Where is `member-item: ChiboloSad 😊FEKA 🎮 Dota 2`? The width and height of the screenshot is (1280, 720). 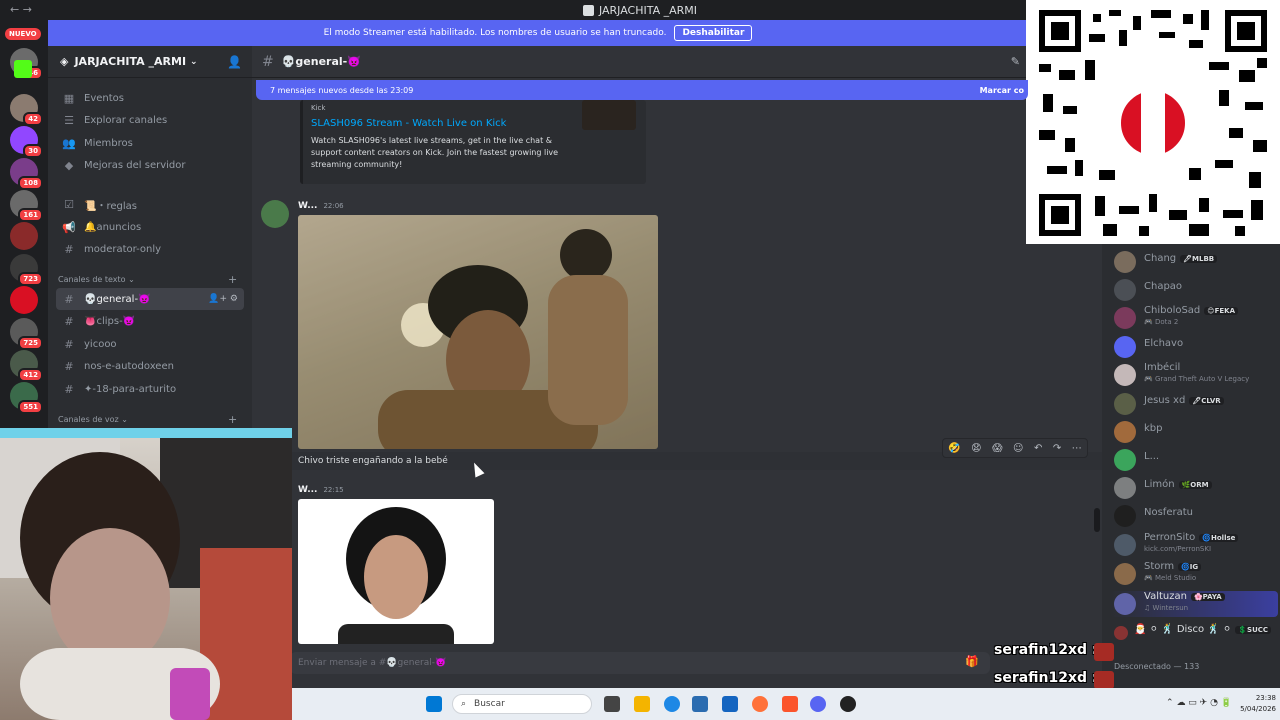 member-item: ChiboloSad 😊FEKA 🎮 Dota 2 is located at coordinates (1196, 318).